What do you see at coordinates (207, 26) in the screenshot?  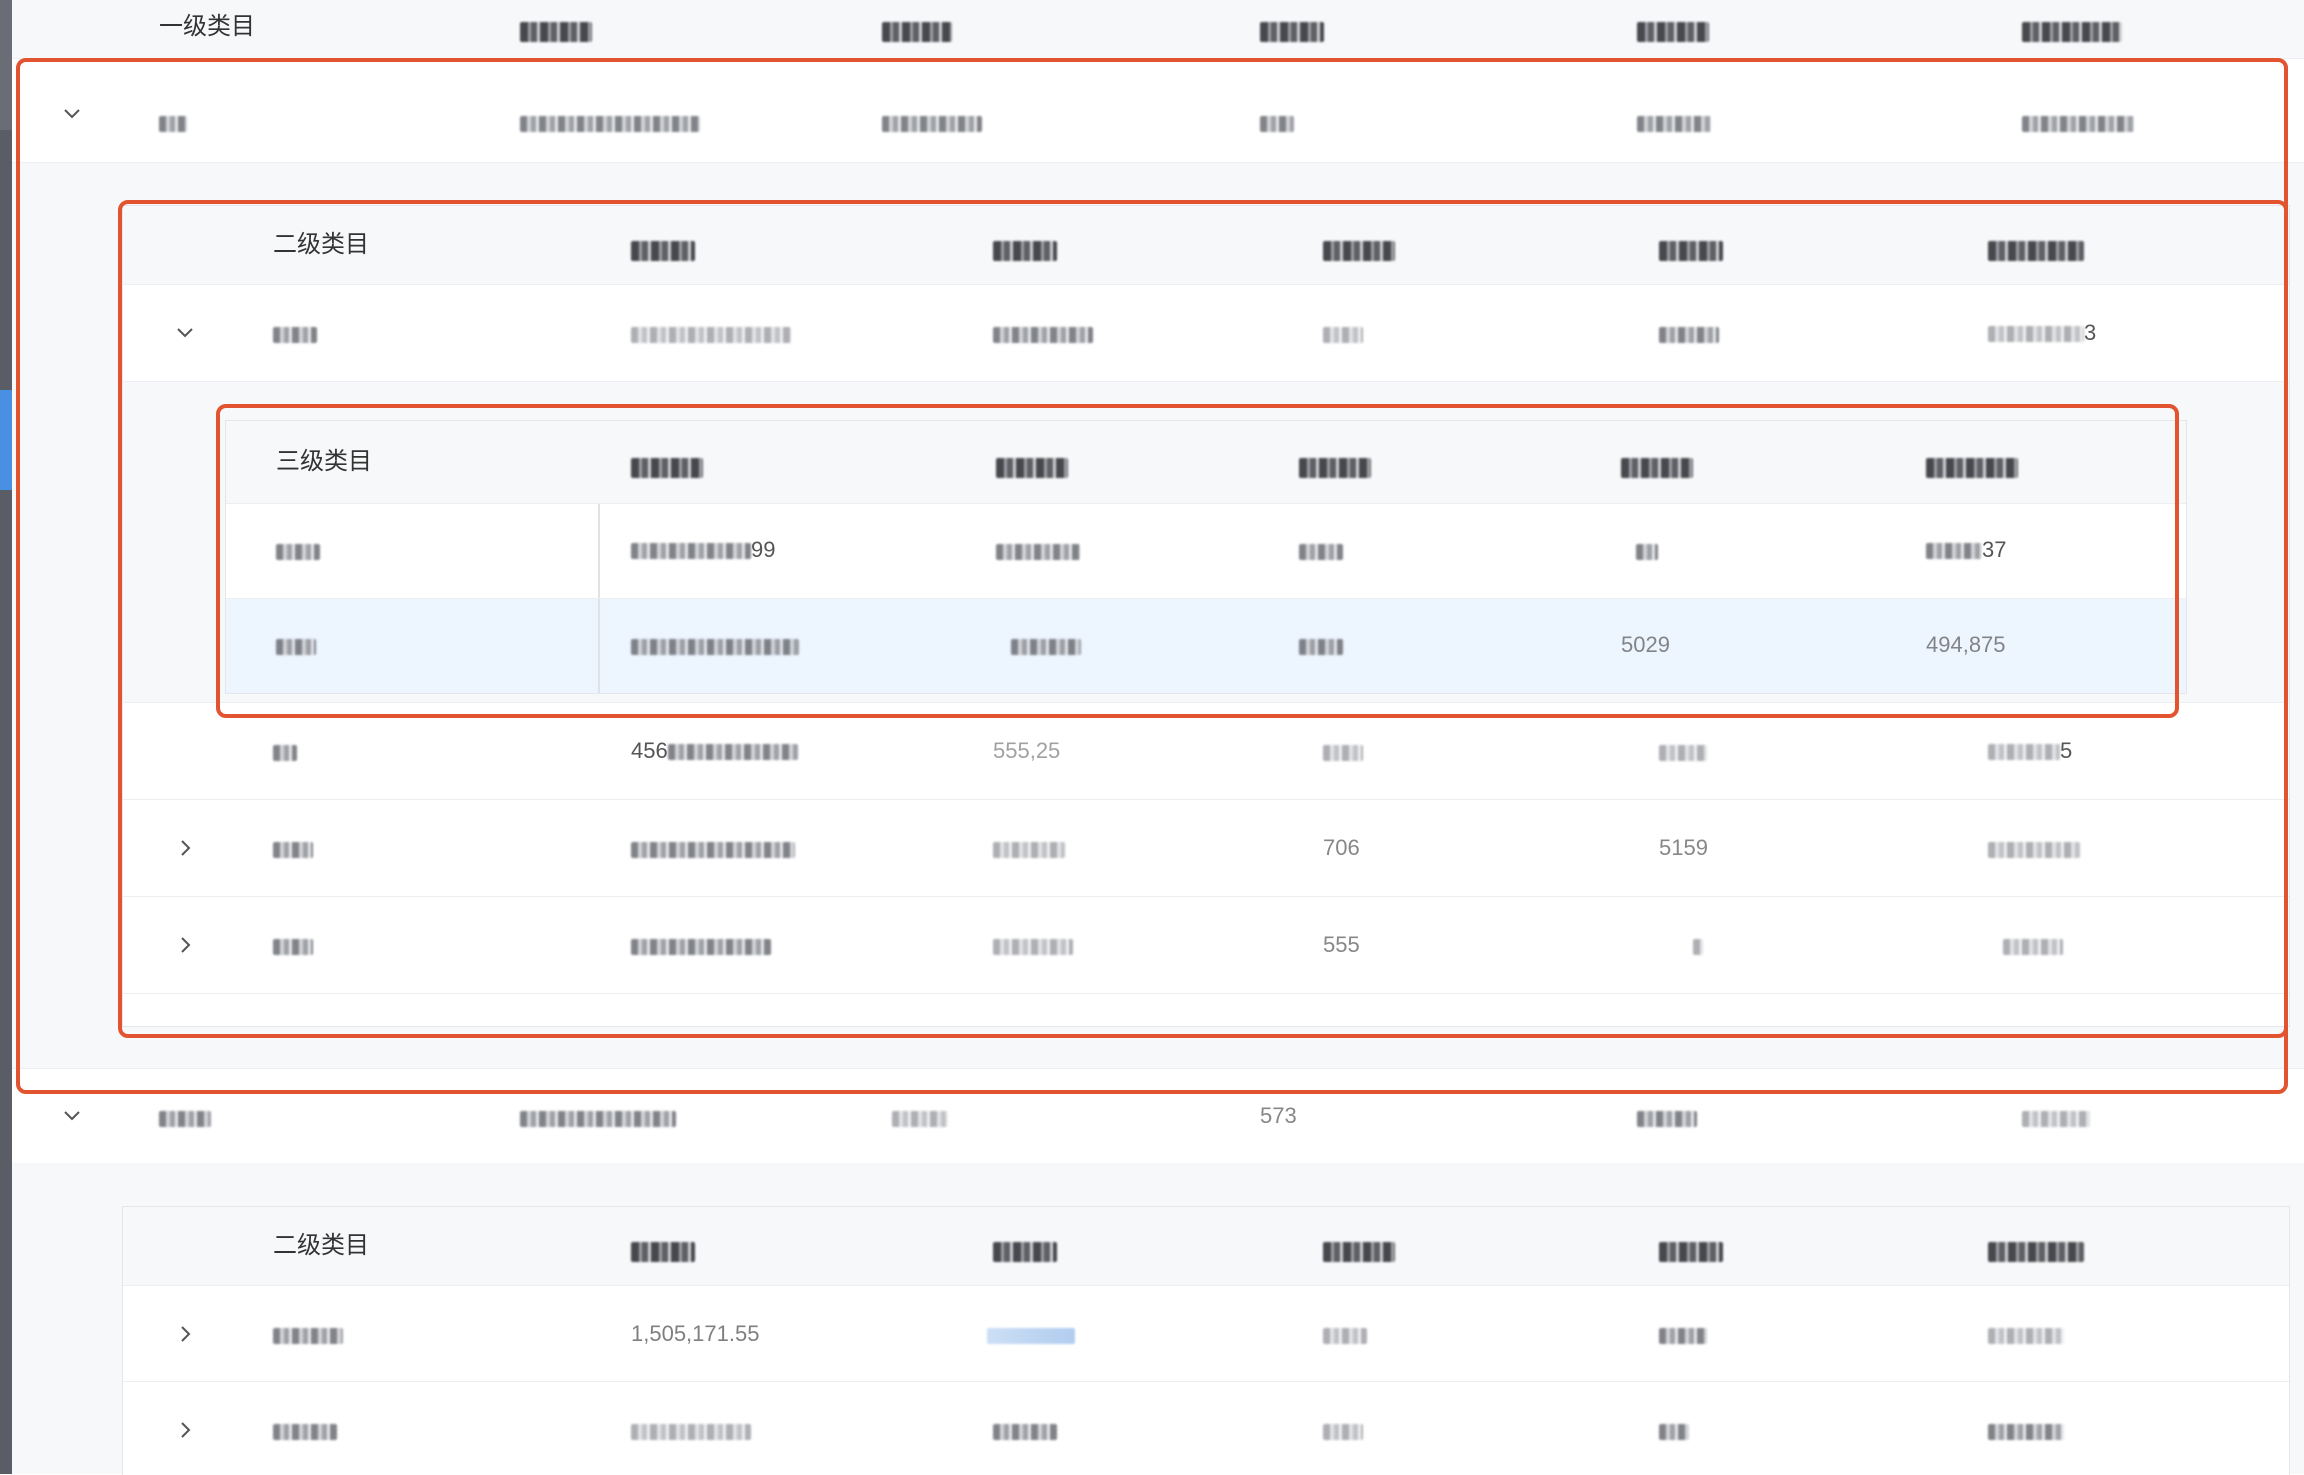 I see `level1-header-label: 一级类目` at bounding box center [207, 26].